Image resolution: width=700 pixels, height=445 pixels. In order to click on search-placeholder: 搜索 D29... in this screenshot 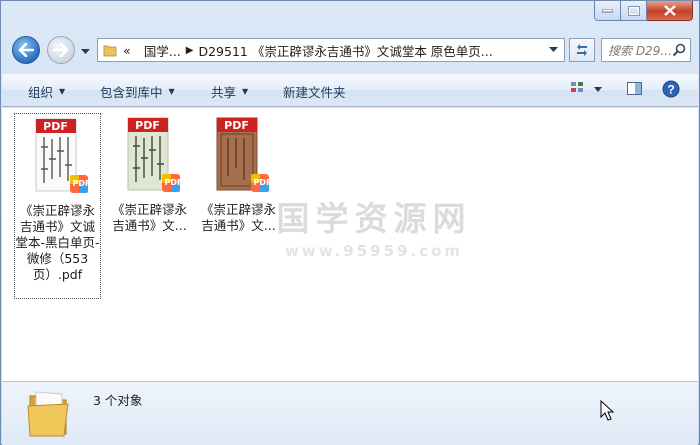, I will do `click(640, 50)`.